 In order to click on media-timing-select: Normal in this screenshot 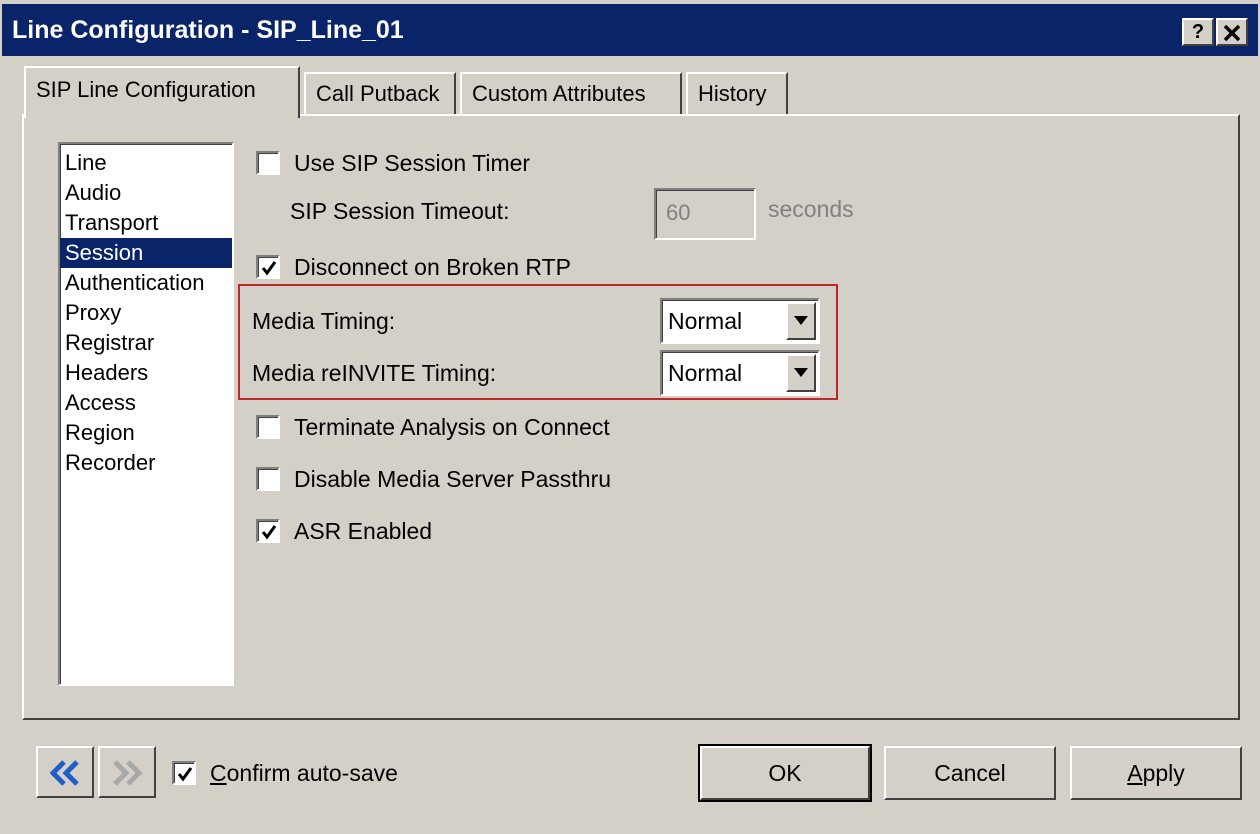, I will do `click(740, 321)`.